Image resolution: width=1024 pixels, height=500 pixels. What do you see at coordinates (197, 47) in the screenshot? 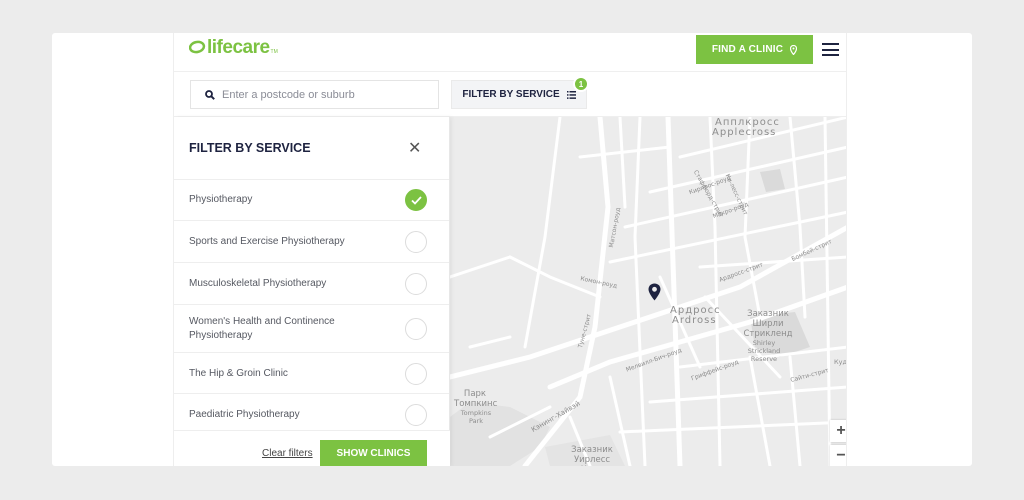
I see `leaf-swoosh-icon` at bounding box center [197, 47].